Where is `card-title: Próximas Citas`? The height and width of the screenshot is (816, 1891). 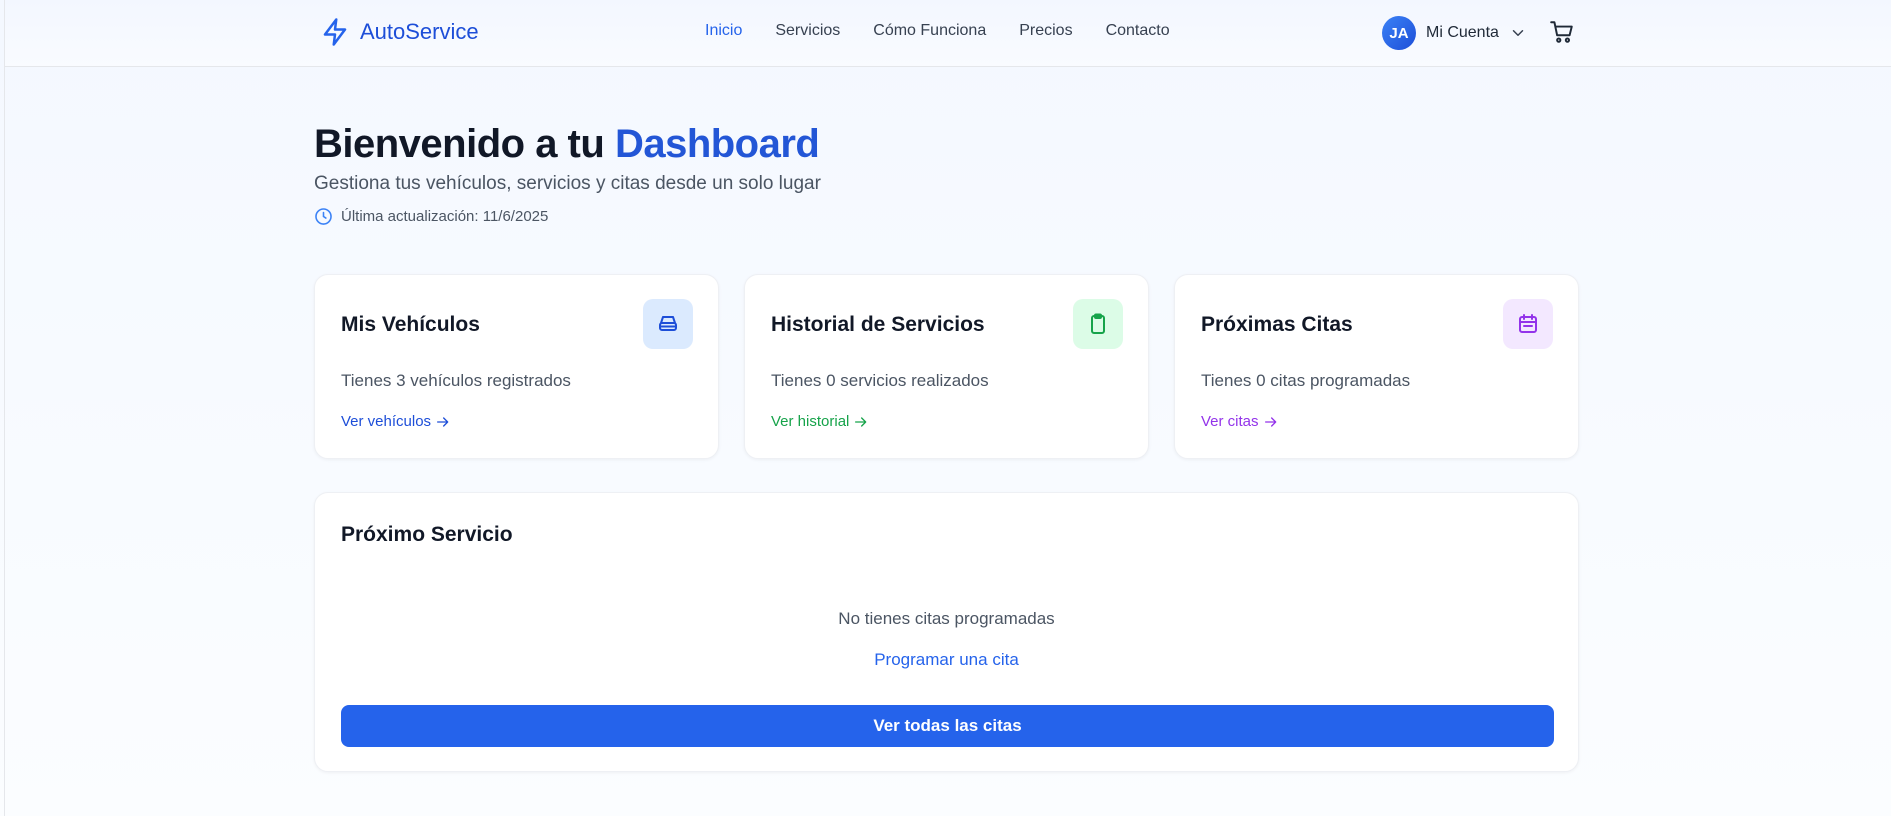
card-title: Próximas Citas is located at coordinates (1277, 324).